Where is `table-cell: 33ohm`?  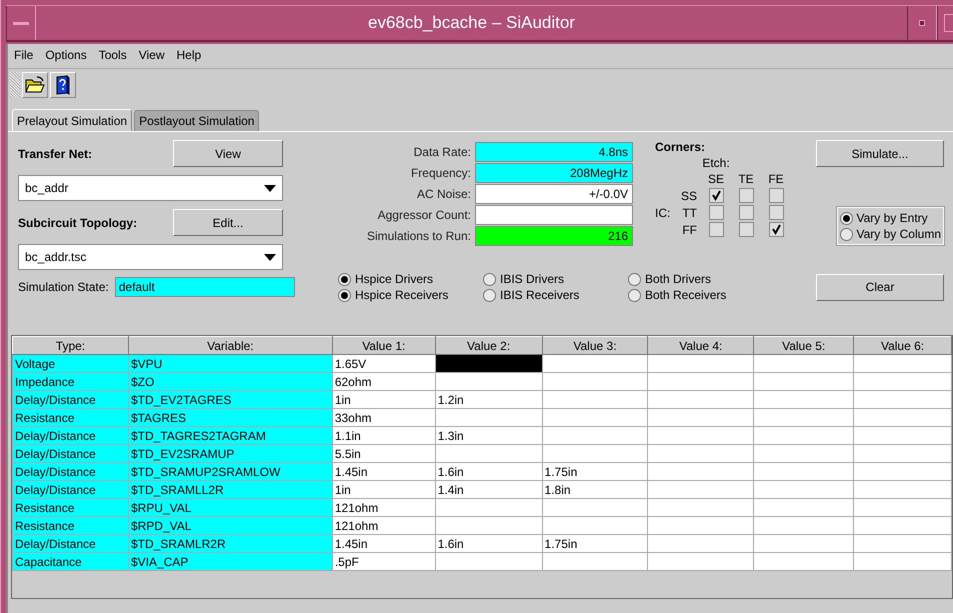 table-cell: 33ohm is located at coordinates (384, 417).